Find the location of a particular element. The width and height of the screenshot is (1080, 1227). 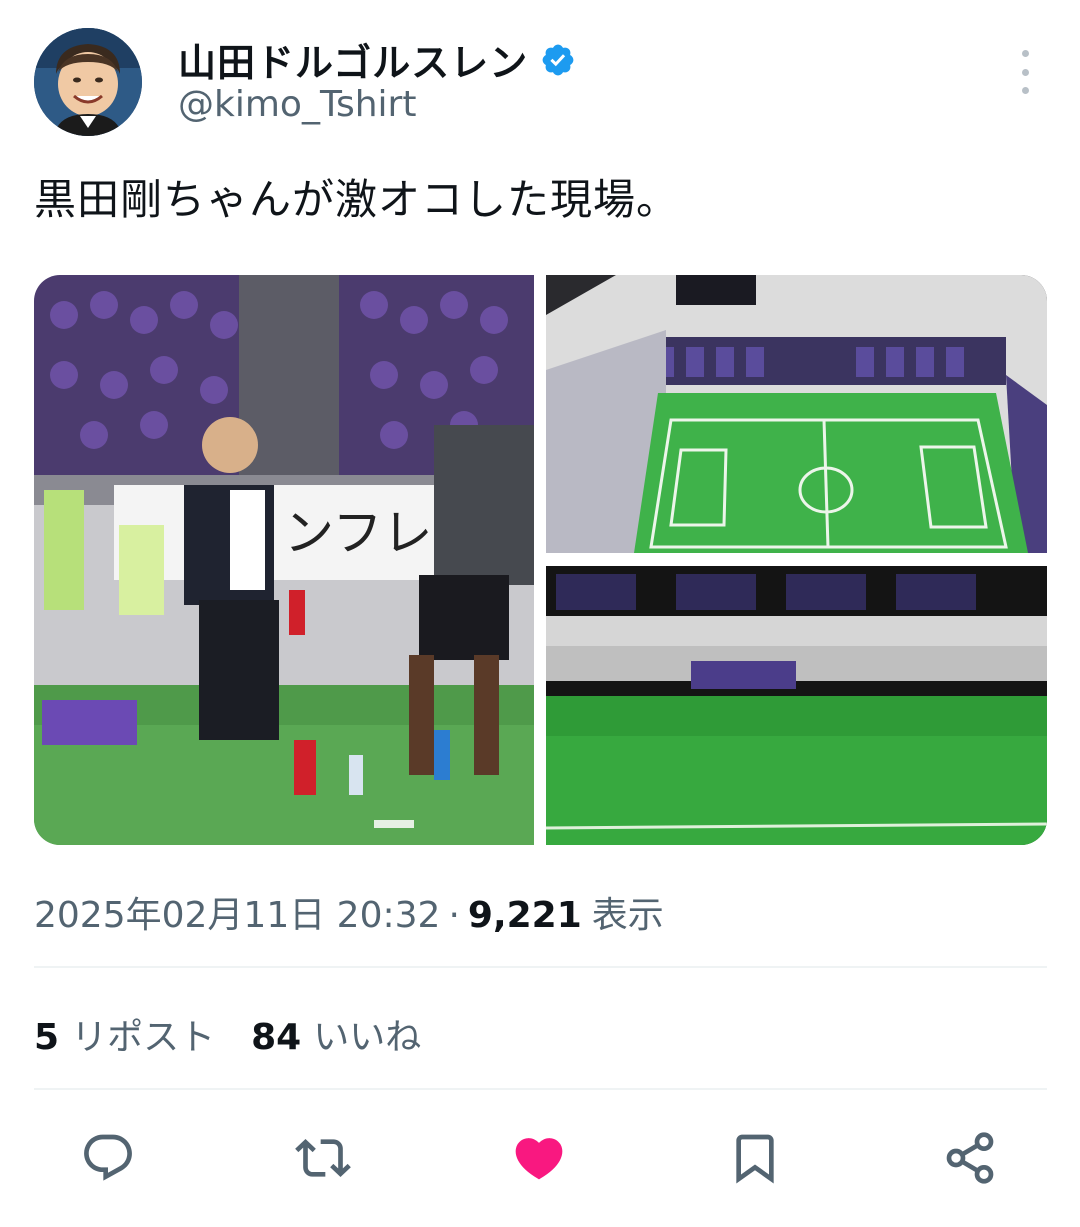

tweet-text: 黒田剛ちゃんが激オコした現場。 is located at coordinates (357, 199).